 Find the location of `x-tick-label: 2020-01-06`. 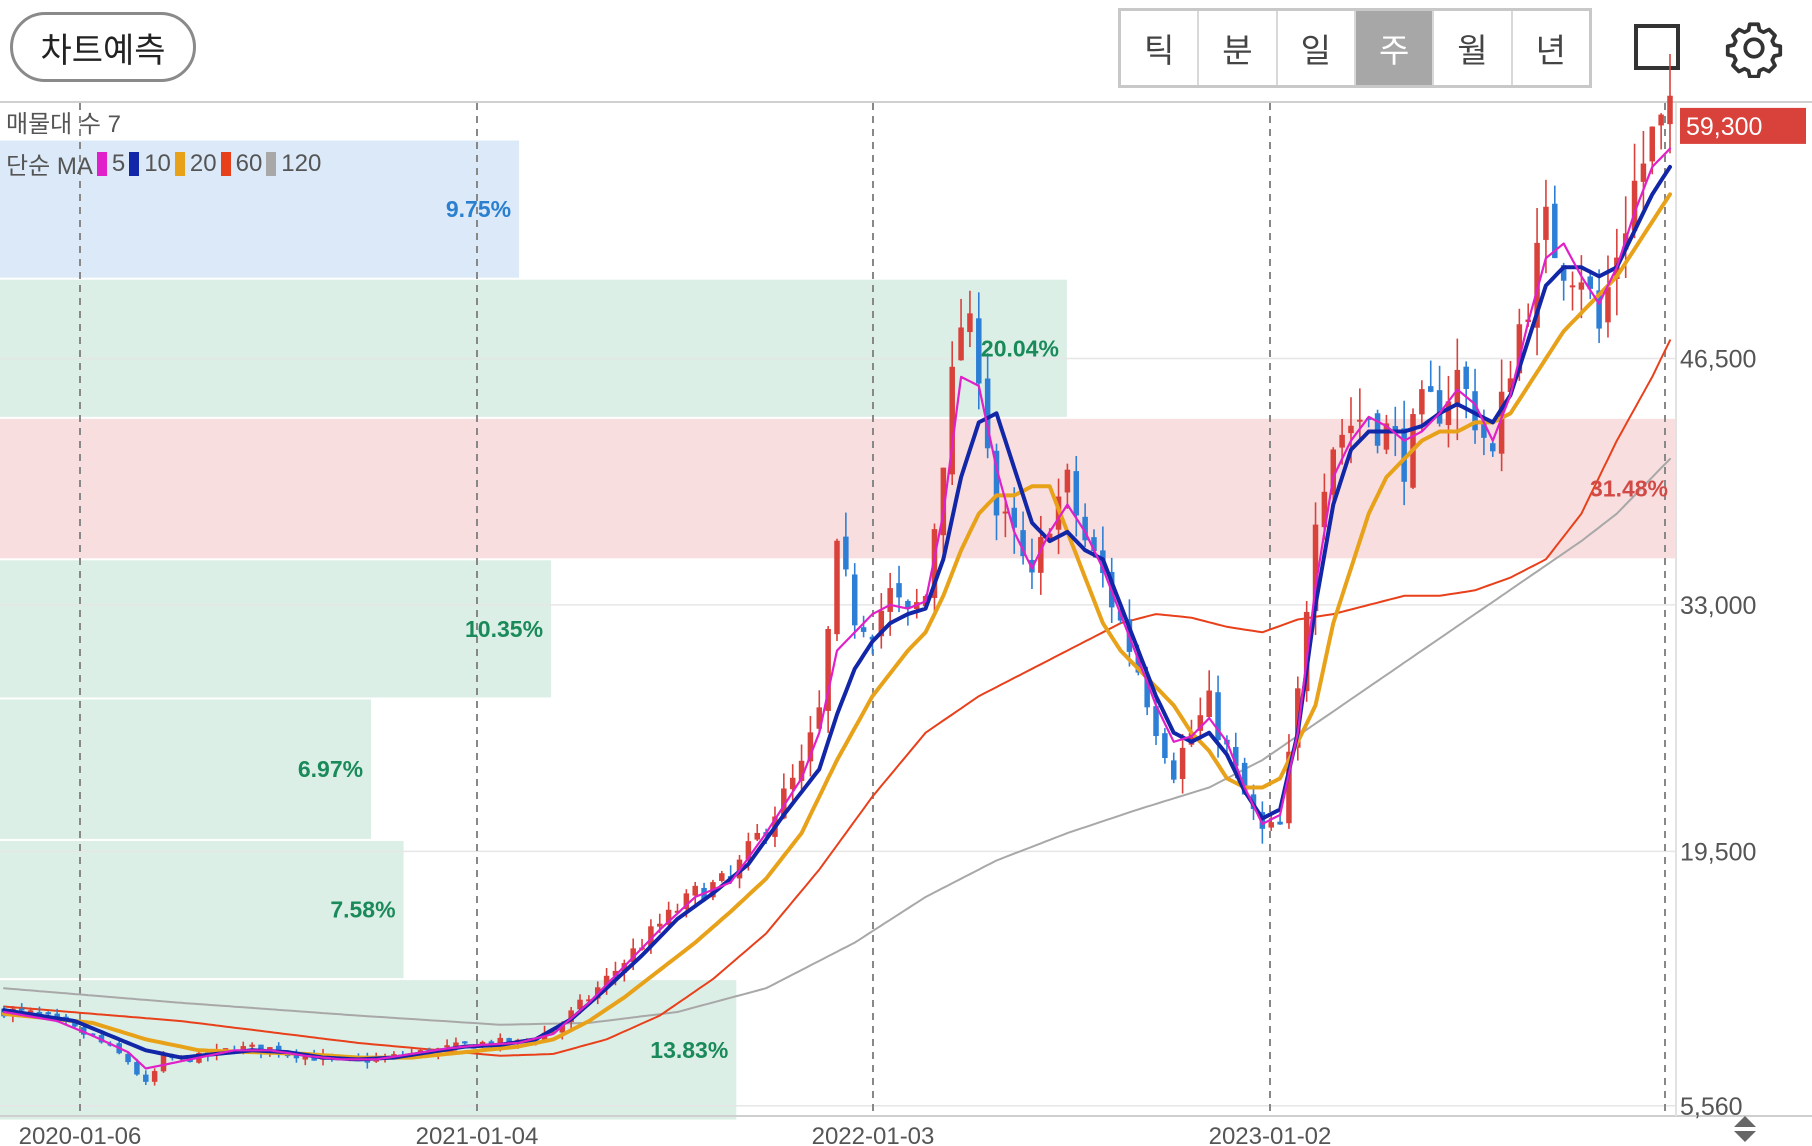

x-tick-label: 2020-01-06 is located at coordinates (80, 1134).